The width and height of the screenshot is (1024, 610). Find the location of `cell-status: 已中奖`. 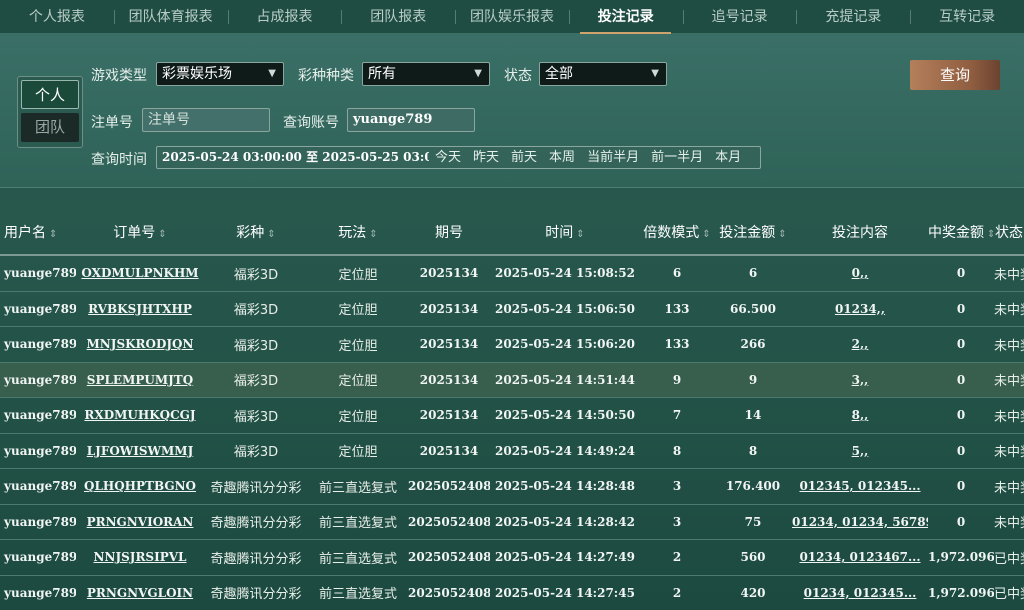

cell-status: 已中奖 is located at coordinates (1009, 559).